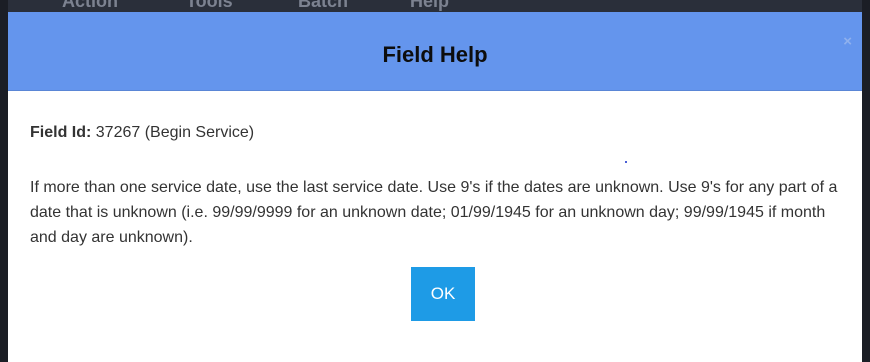  What do you see at coordinates (90, 6) in the screenshot?
I see `menu-item-action: Action` at bounding box center [90, 6].